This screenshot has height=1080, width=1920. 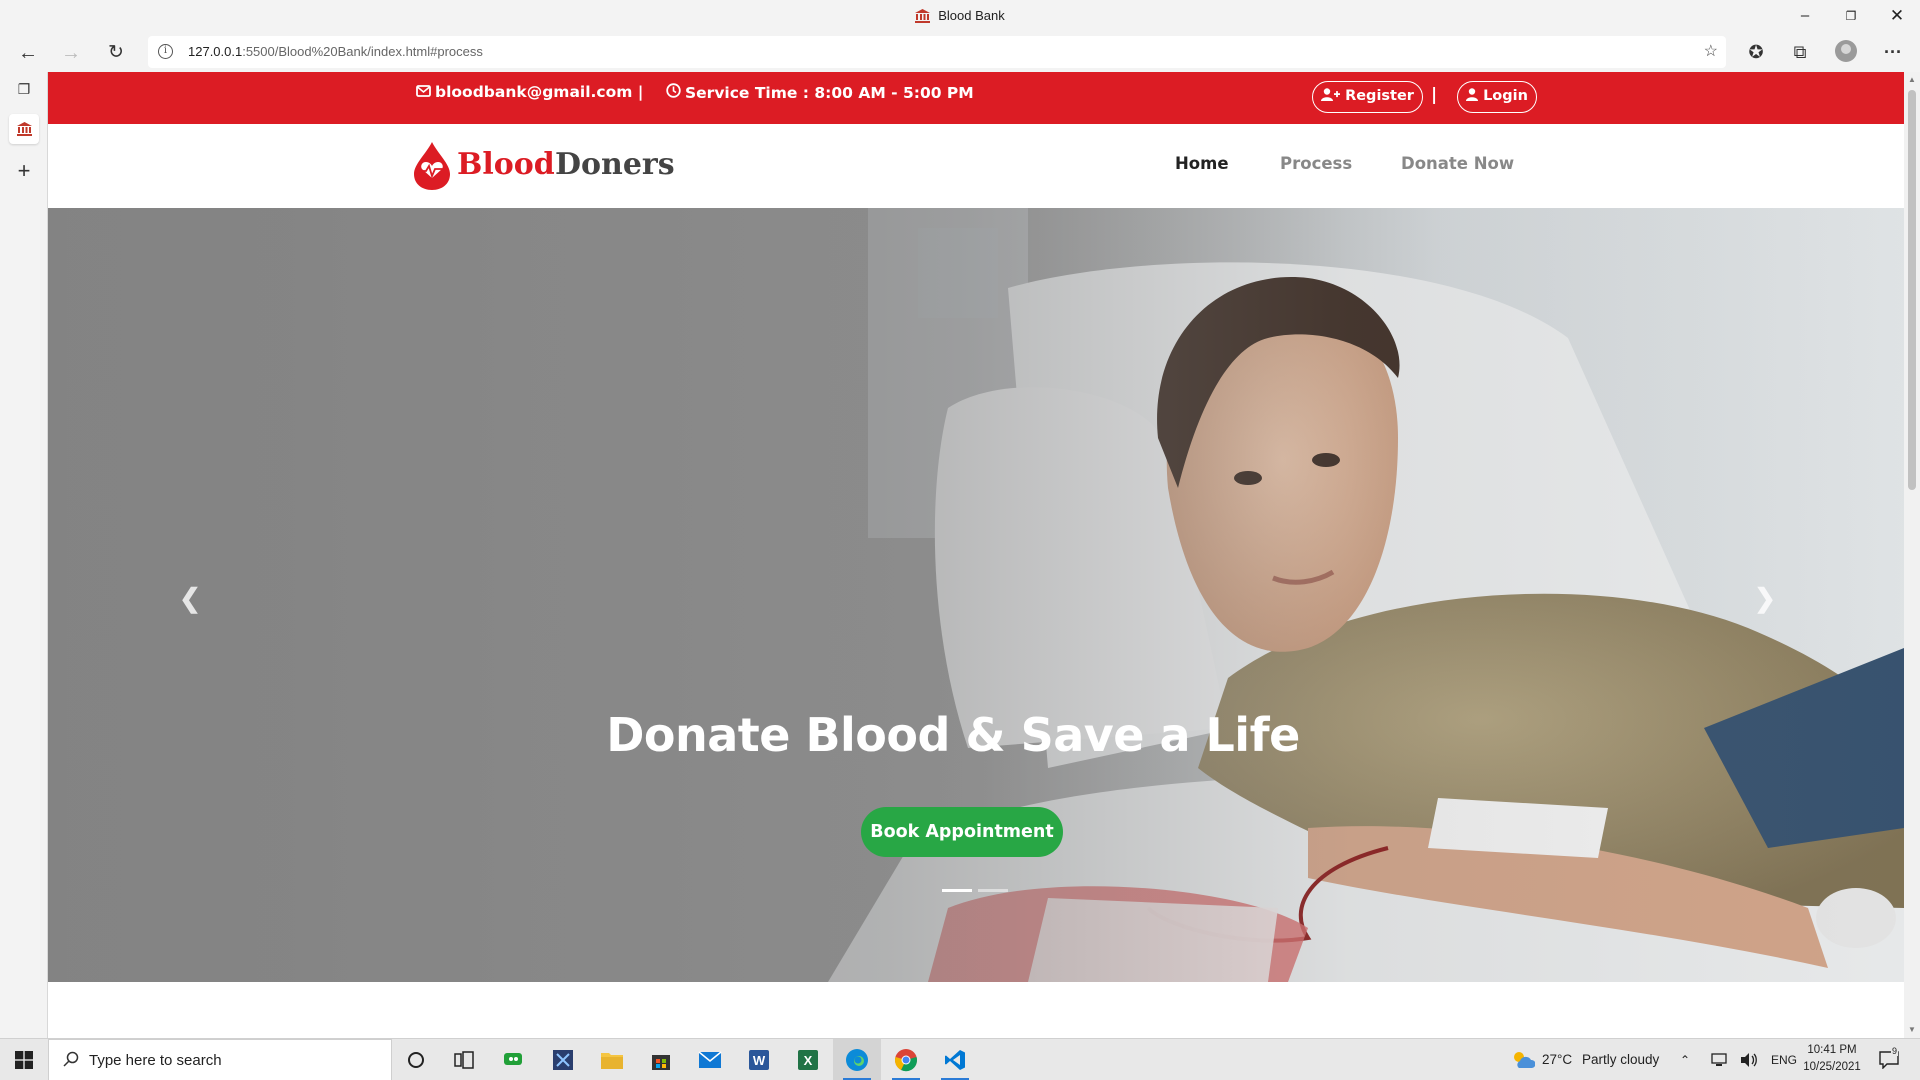 I want to click on volume-icon, so click(x=1749, y=1059).